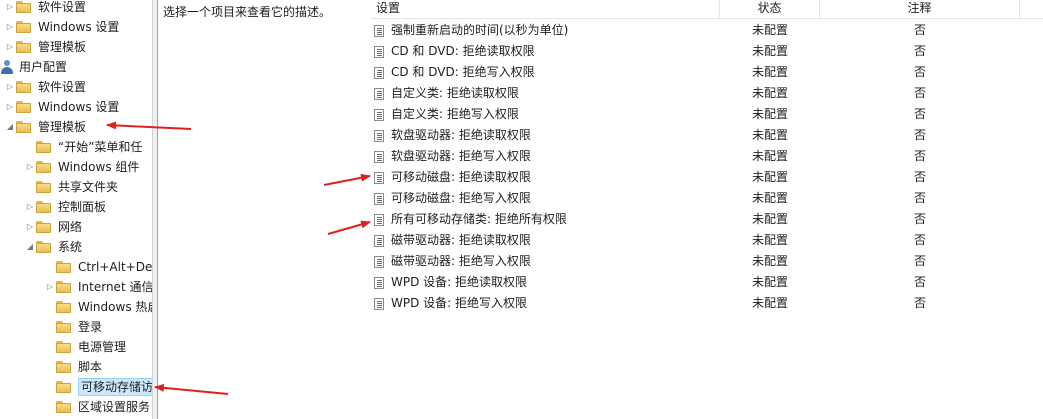  I want to click on arrow-to-admin-templates, so click(149, 125).